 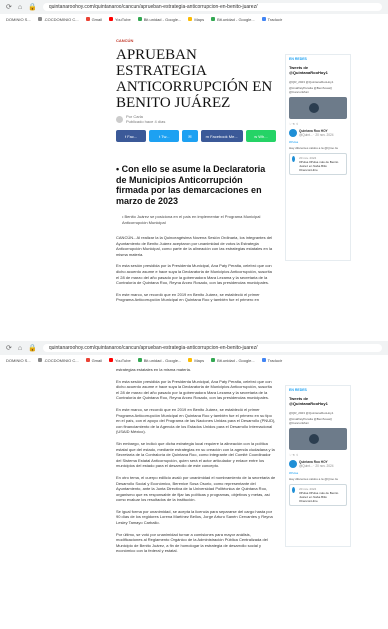 What do you see at coordinates (196, 40) in the screenshot?
I see `category-label: CANCÚN` at bounding box center [196, 40].